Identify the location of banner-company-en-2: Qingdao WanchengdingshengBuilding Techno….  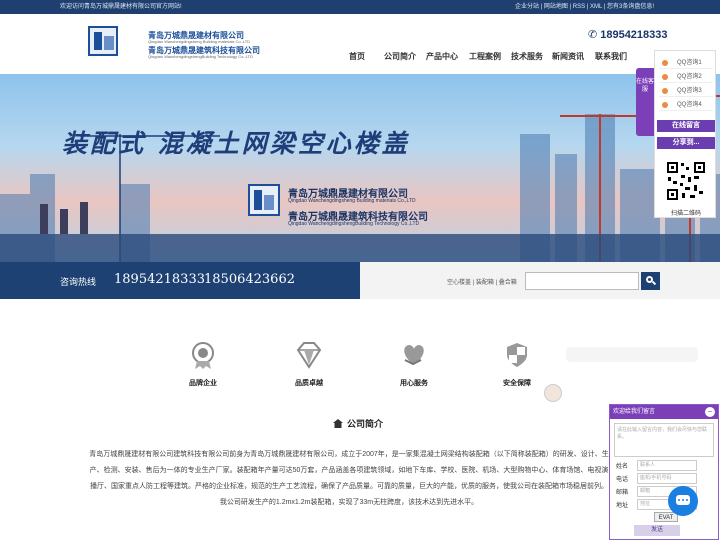
(354, 224).